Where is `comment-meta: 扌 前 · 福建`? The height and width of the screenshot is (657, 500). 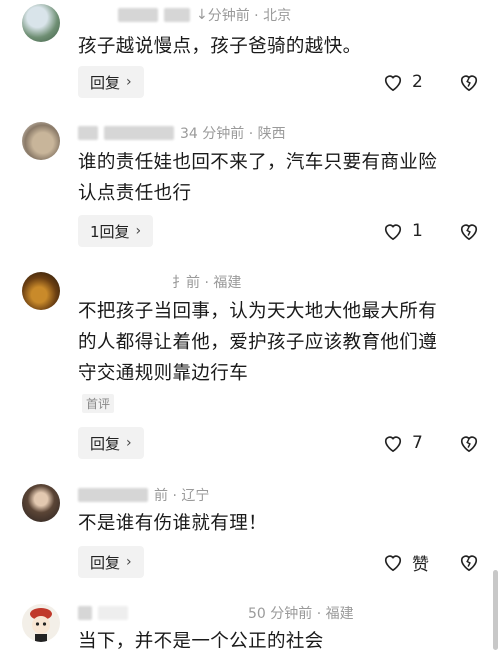 comment-meta: 扌 前 · 福建 is located at coordinates (206, 282).